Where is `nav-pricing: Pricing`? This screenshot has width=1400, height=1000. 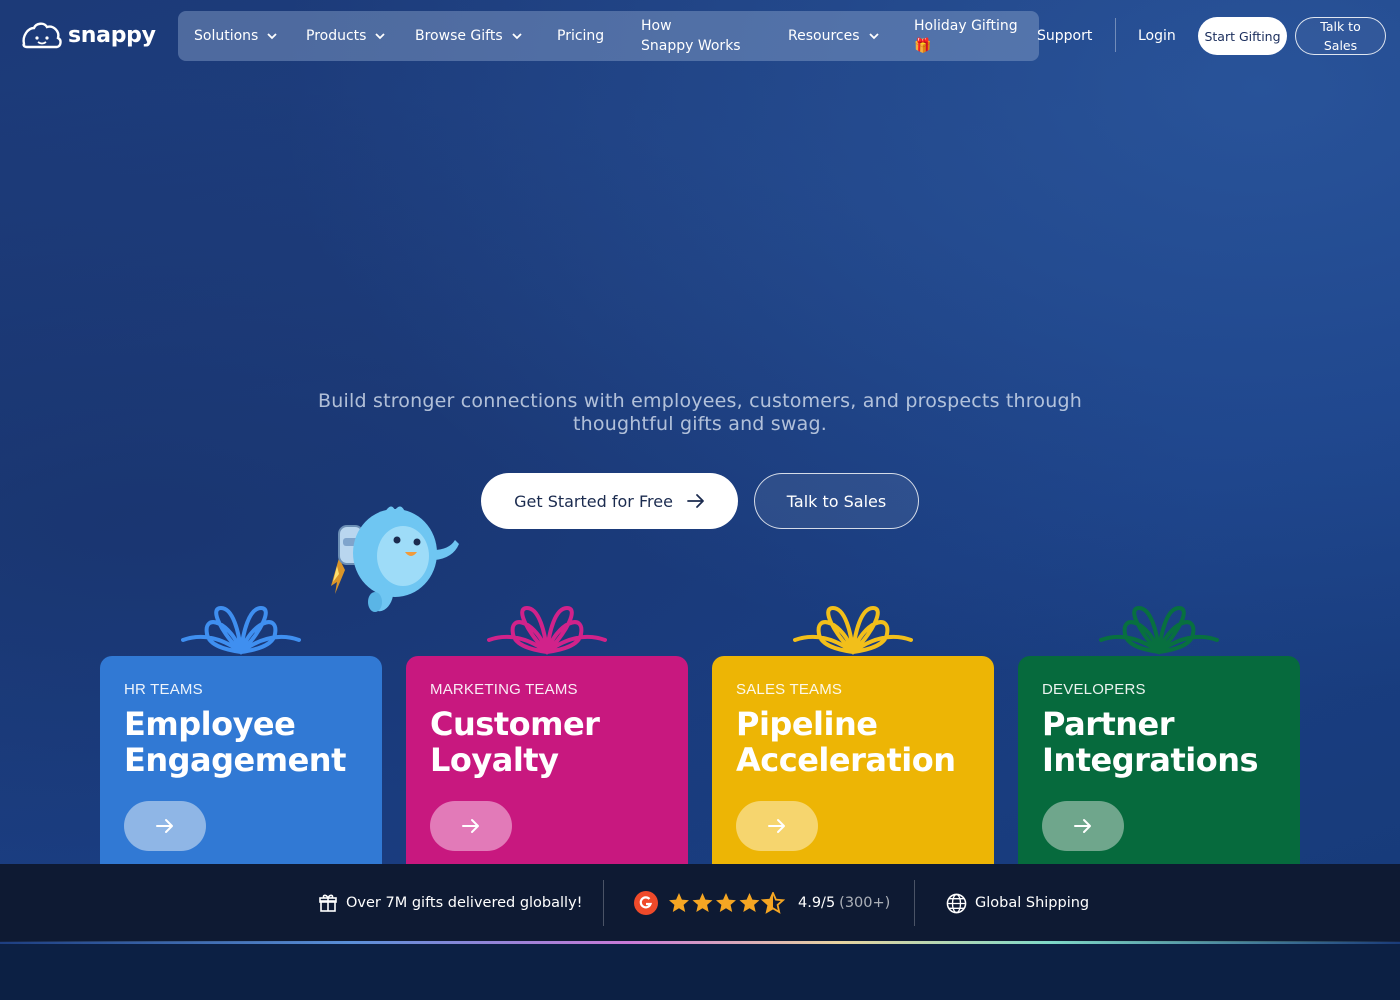 nav-pricing: Pricing is located at coordinates (580, 36).